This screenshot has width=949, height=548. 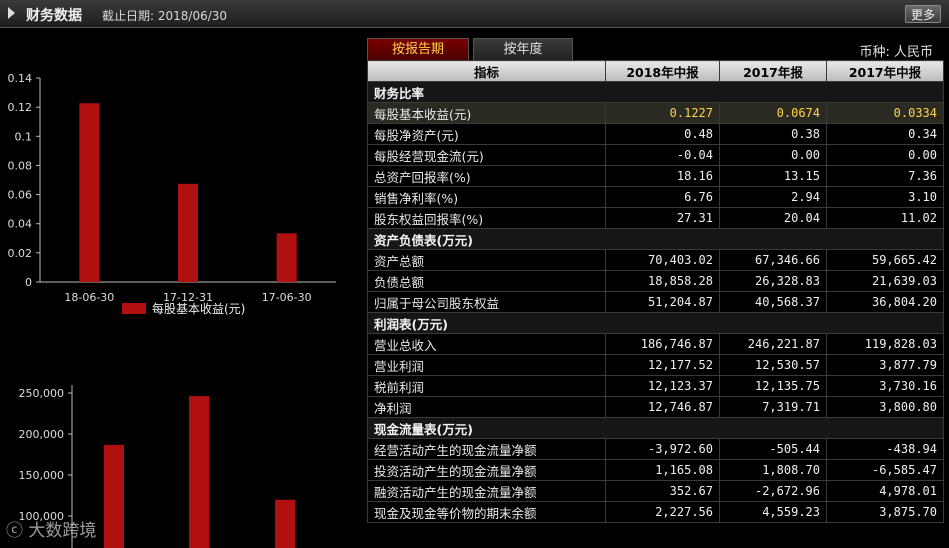 What do you see at coordinates (773, 407) in the screenshot?
I see `cell-value: 7,319.71` at bounding box center [773, 407].